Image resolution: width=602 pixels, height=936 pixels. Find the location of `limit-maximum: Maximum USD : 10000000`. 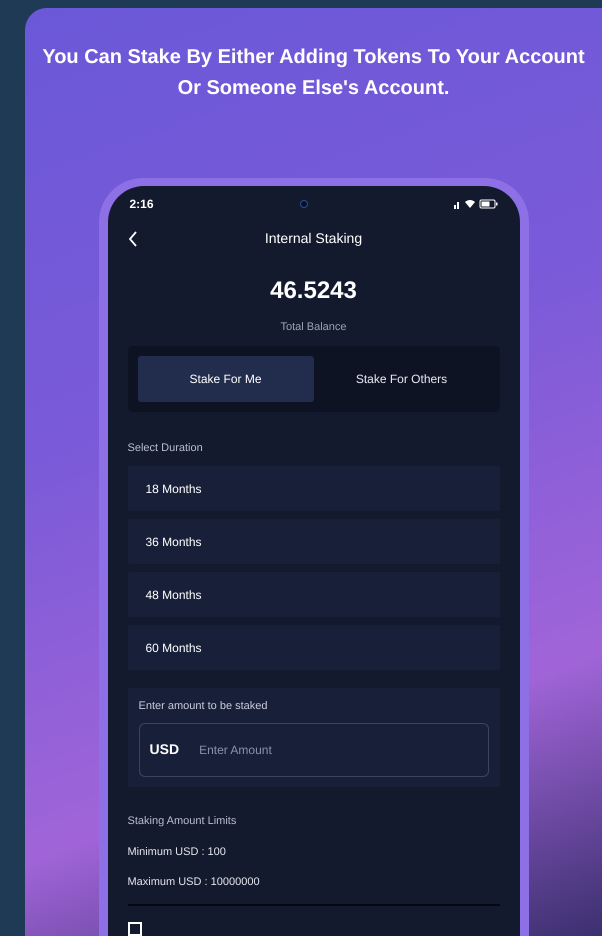

limit-maximum: Maximum USD : 10000000 is located at coordinates (194, 882).